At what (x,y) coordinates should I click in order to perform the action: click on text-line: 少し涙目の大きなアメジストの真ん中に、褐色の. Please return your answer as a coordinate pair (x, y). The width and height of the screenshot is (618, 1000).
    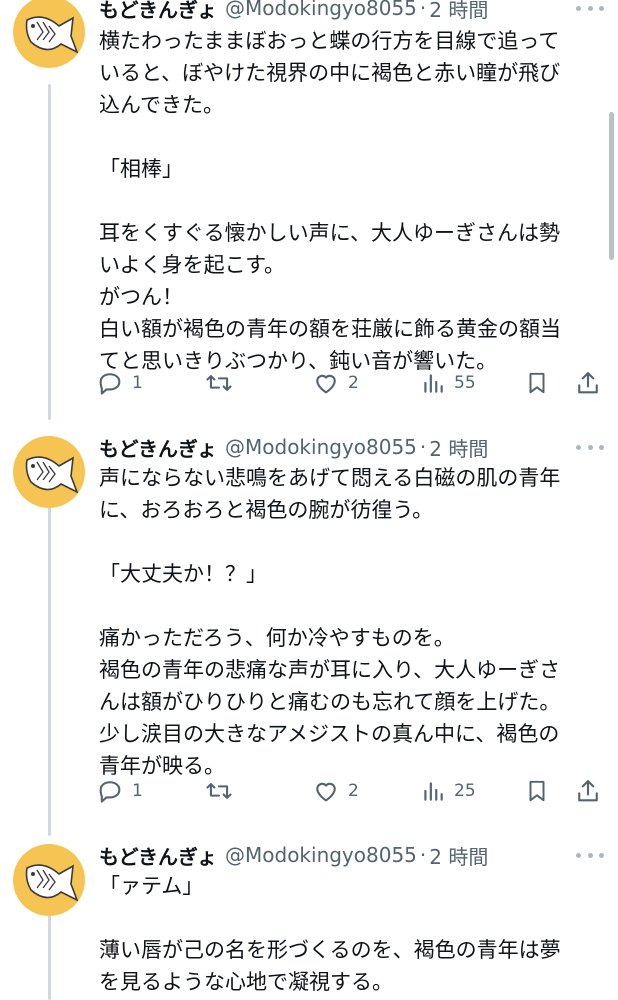
    Looking at the image, I should click on (329, 734).